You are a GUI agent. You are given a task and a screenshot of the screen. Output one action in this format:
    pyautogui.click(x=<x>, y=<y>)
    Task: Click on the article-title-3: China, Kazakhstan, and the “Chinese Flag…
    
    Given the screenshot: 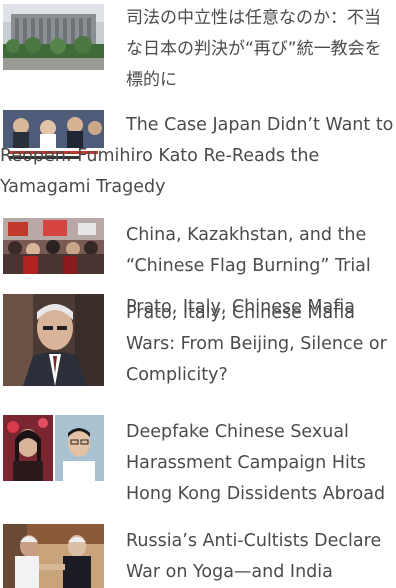 What is the action you would take?
    pyautogui.click(x=260, y=251)
    